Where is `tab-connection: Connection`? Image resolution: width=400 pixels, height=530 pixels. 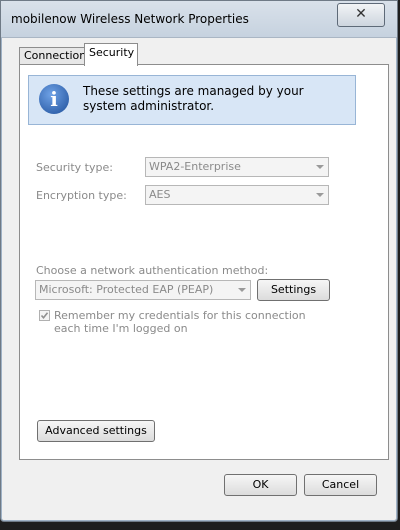 tab-connection: Connection is located at coordinates (52, 56).